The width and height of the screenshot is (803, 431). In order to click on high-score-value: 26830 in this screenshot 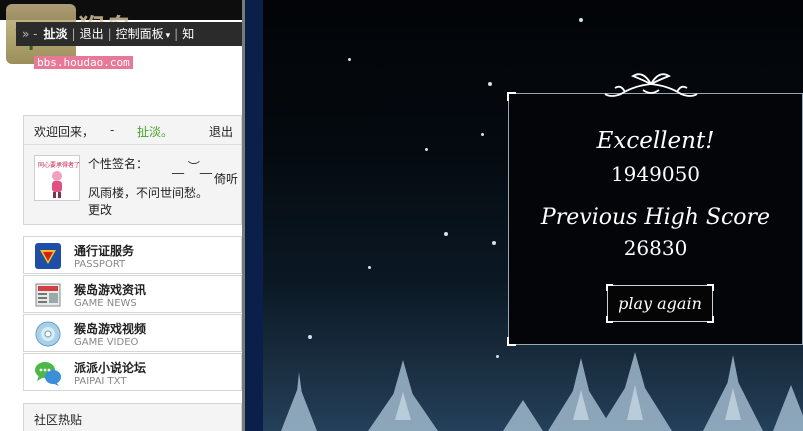, I will do `click(655, 248)`.